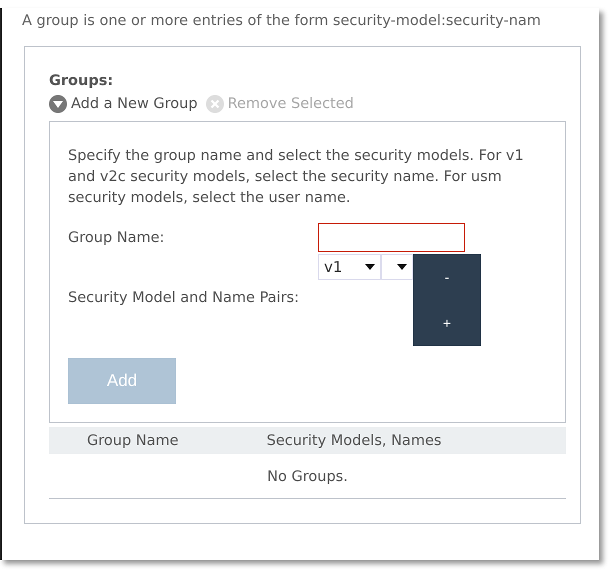  Describe the element at coordinates (447, 323) in the screenshot. I see `add-pair-button: +` at that location.